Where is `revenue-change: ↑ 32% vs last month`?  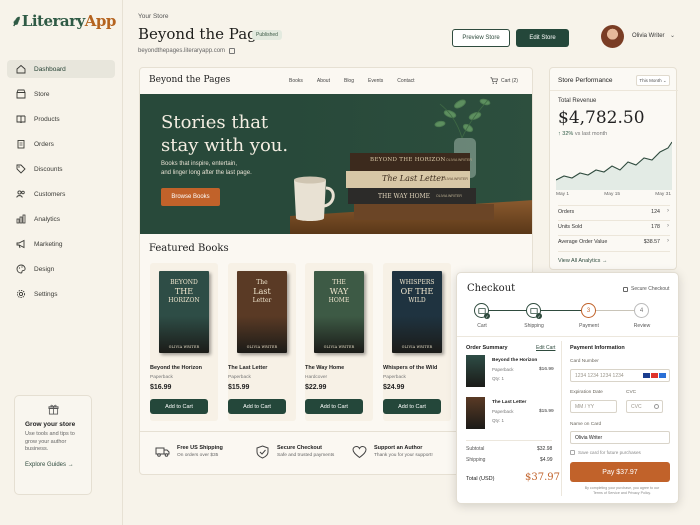
revenue-change: ↑ 32% vs last month is located at coordinates (583, 134).